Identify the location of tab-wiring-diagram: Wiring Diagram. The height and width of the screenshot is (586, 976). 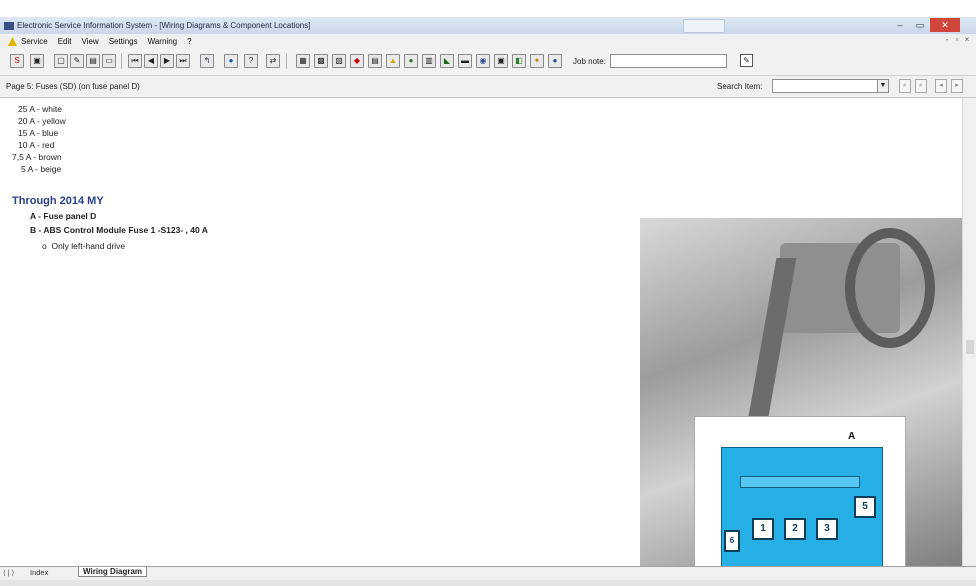
(113, 572).